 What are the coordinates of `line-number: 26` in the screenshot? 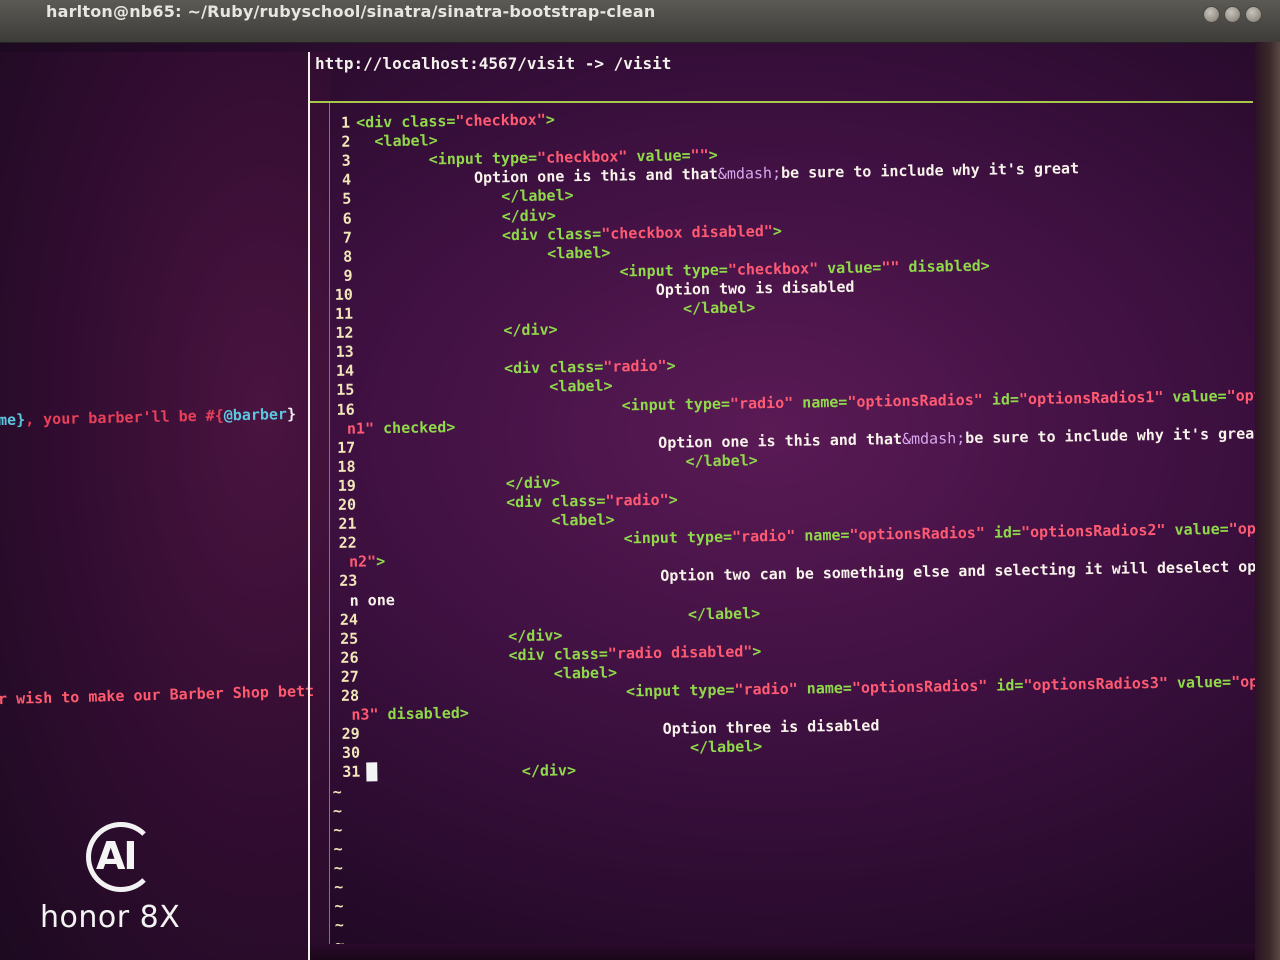 It's located at (349, 657).